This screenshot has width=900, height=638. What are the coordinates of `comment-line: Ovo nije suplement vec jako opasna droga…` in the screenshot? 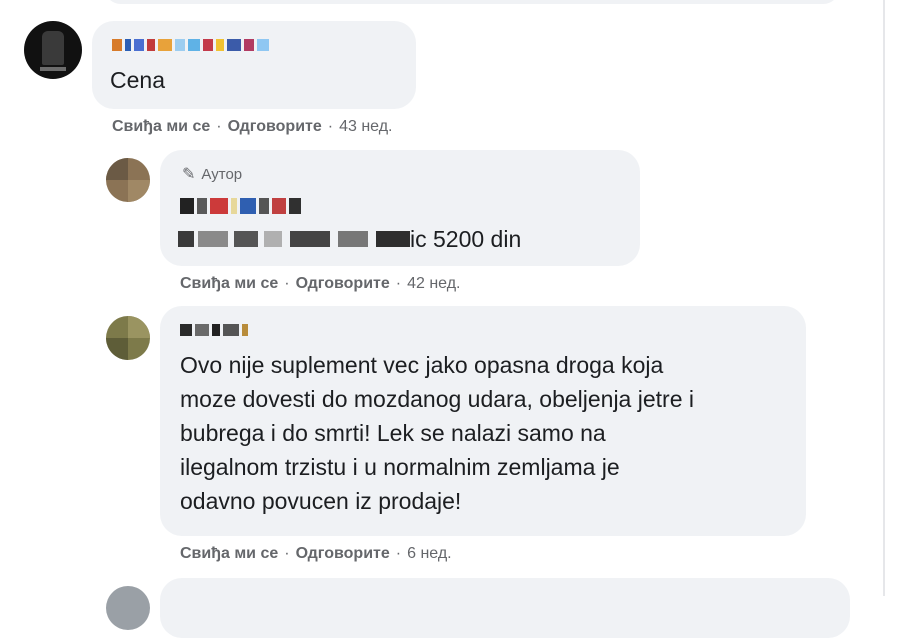 It's located at (422, 365).